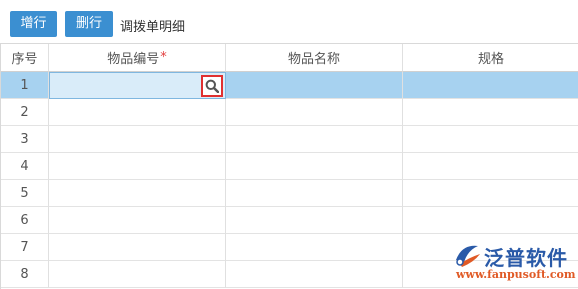  I want to click on column-header-index: 序号, so click(25, 58).